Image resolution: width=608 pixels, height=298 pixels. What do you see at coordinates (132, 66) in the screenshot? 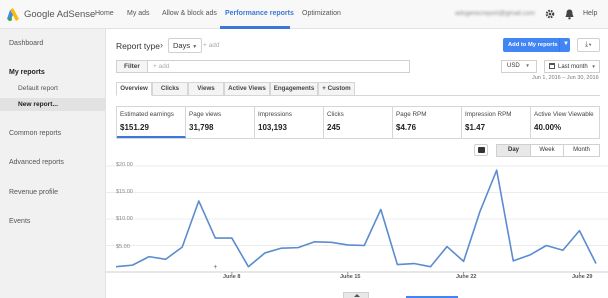
I see `filter-button: Filter` at bounding box center [132, 66].